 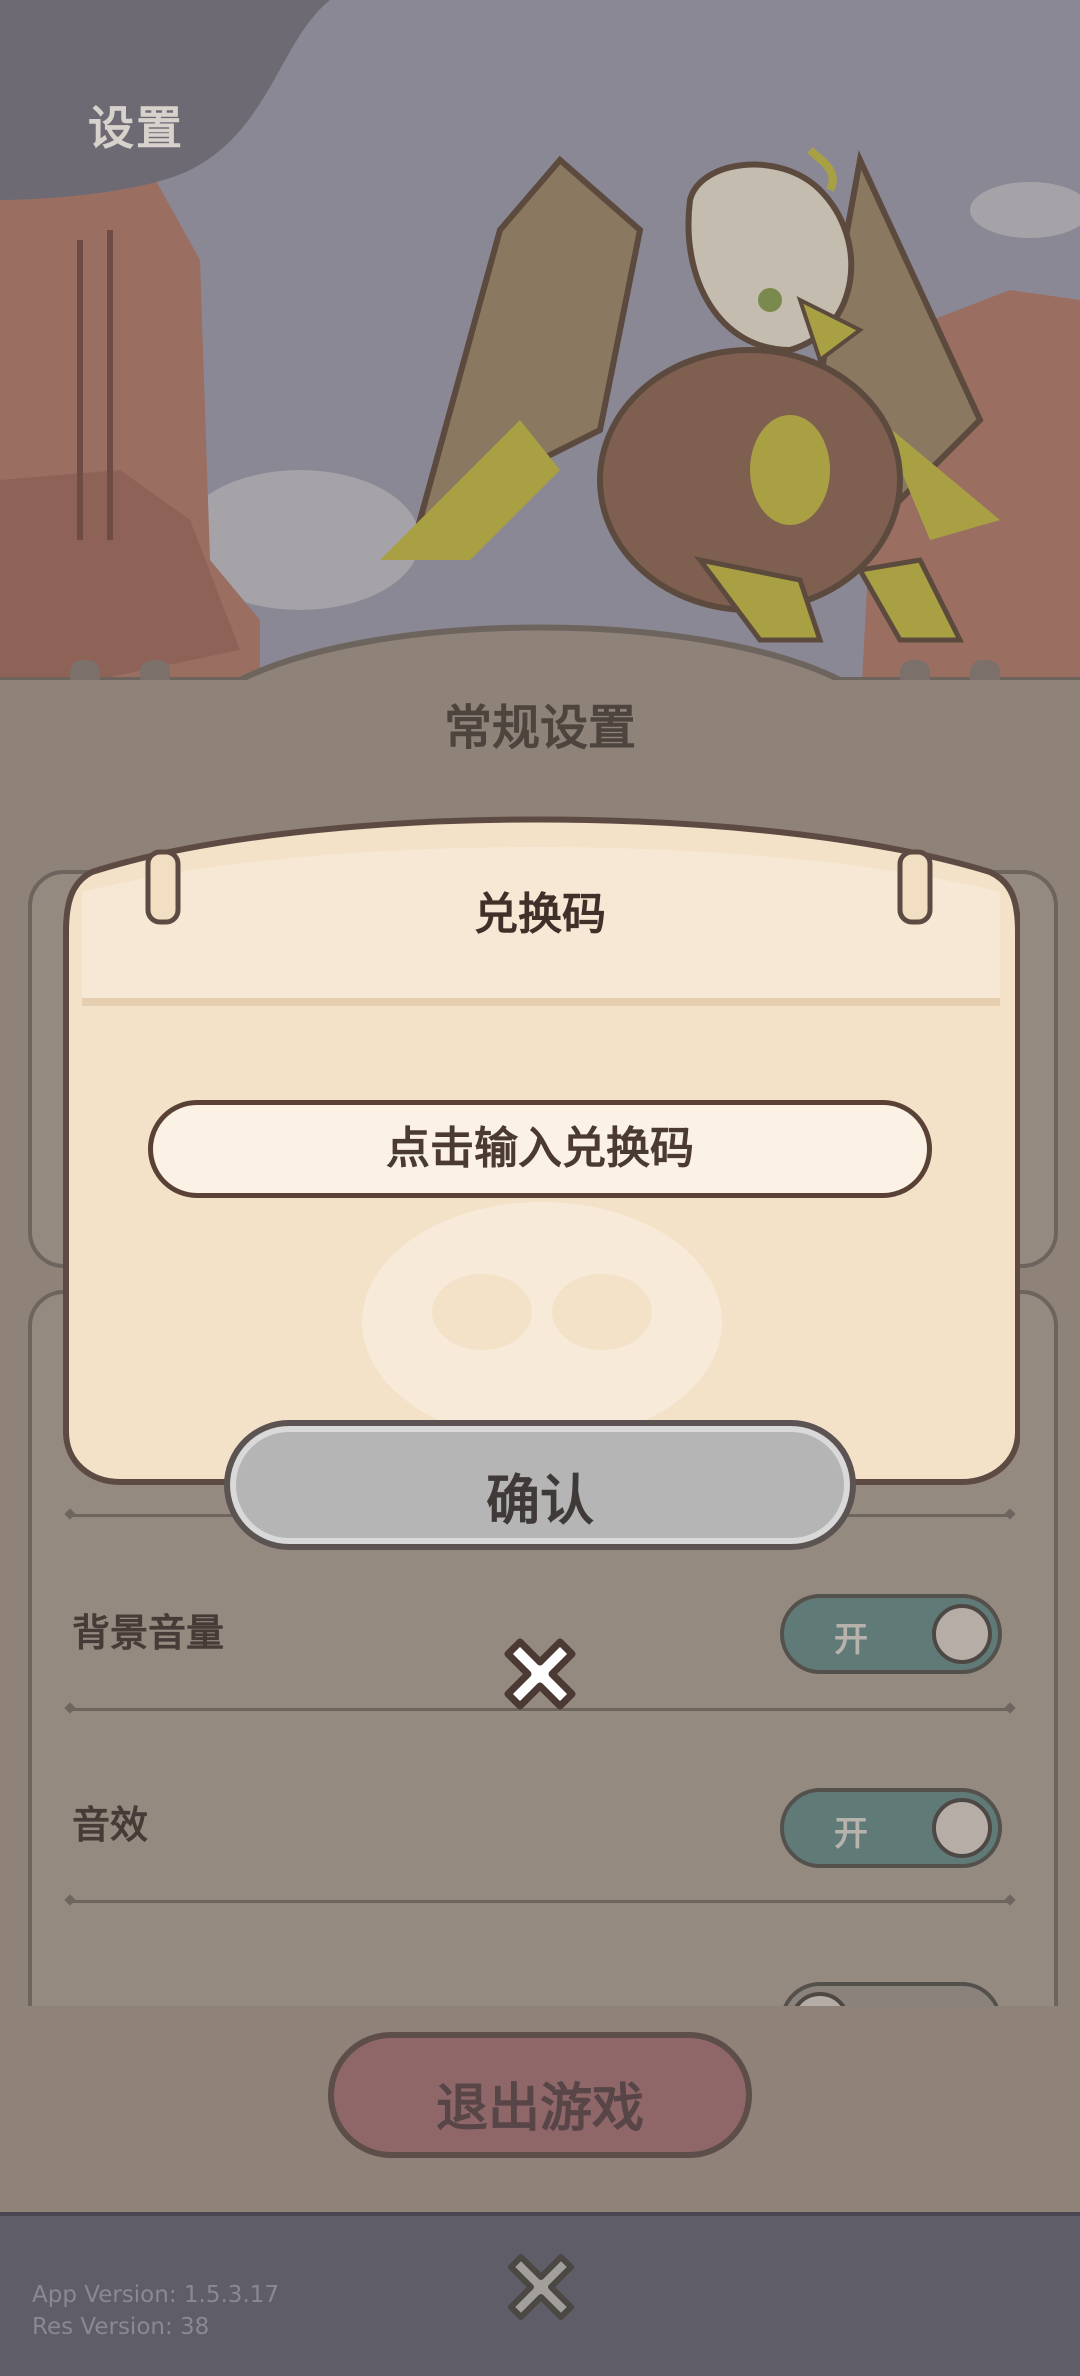 I want to click on app-version: App Version: 1.5.3.17, so click(x=155, y=2295).